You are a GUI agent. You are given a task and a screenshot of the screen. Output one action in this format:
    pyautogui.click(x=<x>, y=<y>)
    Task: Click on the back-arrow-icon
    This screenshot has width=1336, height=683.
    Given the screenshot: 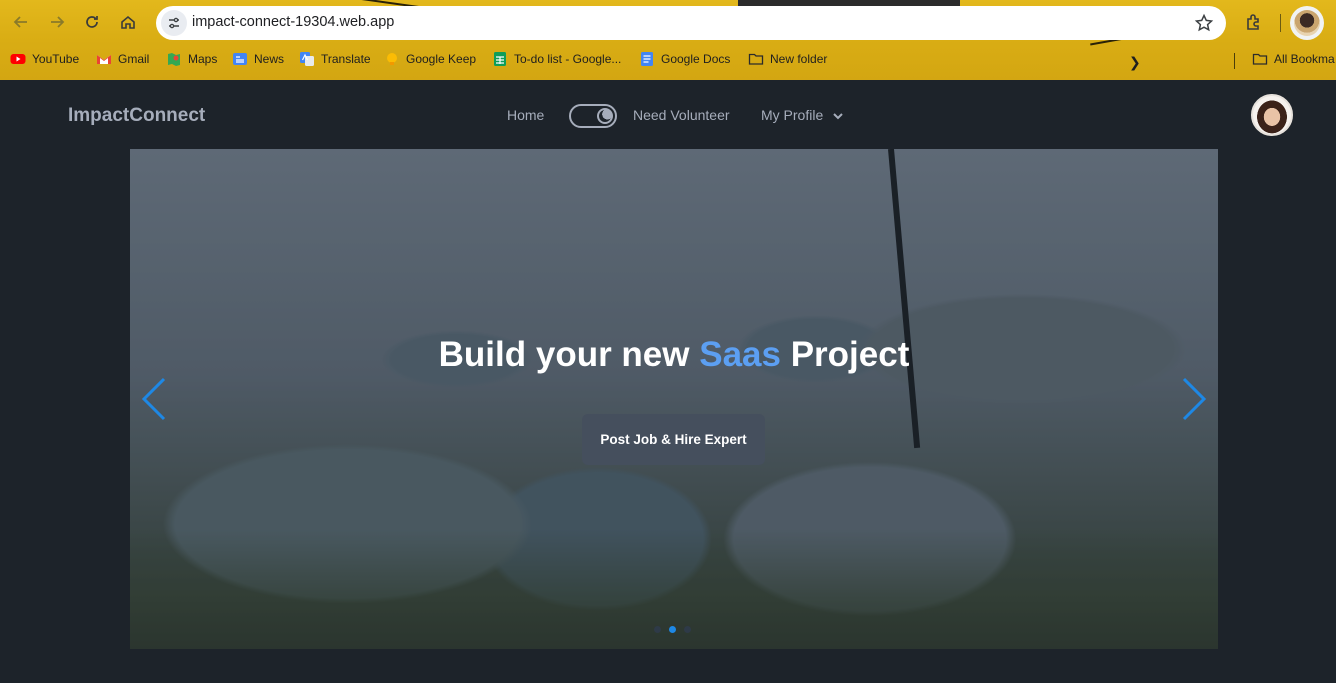 What is the action you would take?
    pyautogui.click(x=20, y=22)
    